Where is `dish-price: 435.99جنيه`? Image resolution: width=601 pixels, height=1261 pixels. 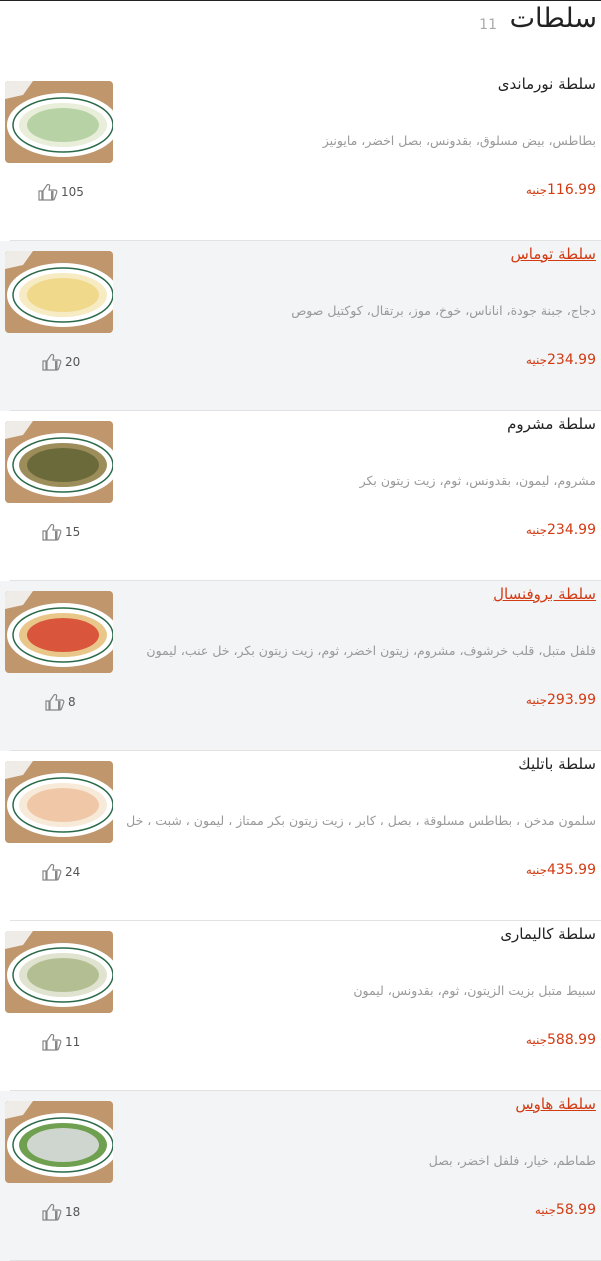 dish-price: 435.99جنيه is located at coordinates (561, 870).